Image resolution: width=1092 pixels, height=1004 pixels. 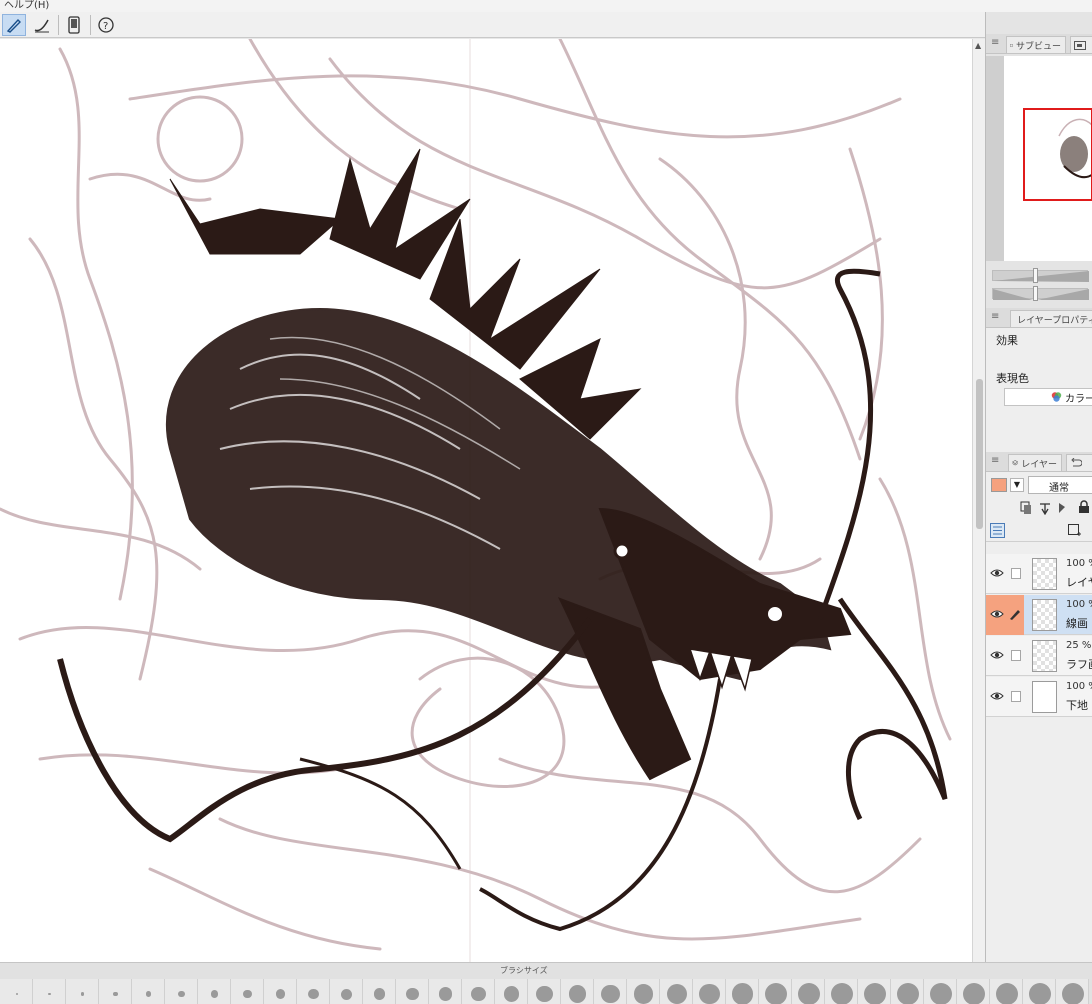 What do you see at coordinates (1048, 397) in the screenshot?
I see `expression-color-button: カラー` at bounding box center [1048, 397].